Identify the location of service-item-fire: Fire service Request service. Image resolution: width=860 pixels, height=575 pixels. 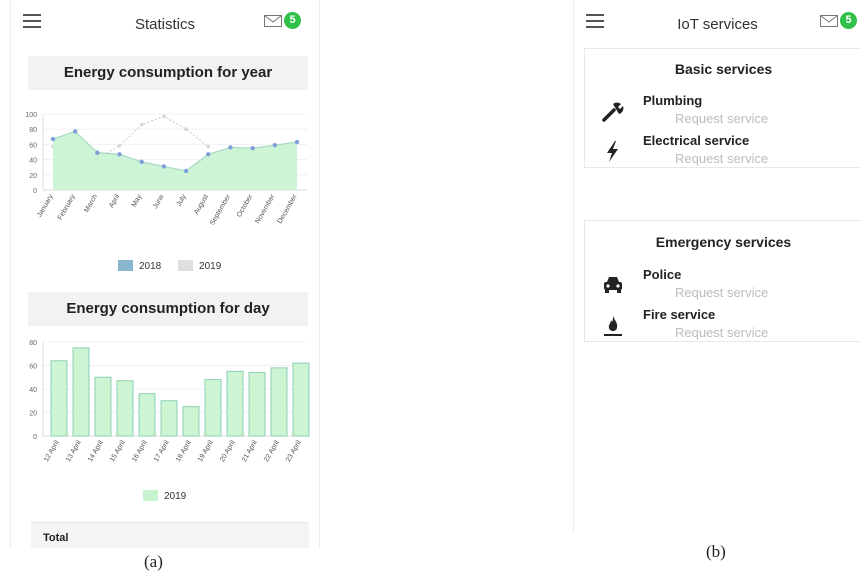
(722, 325).